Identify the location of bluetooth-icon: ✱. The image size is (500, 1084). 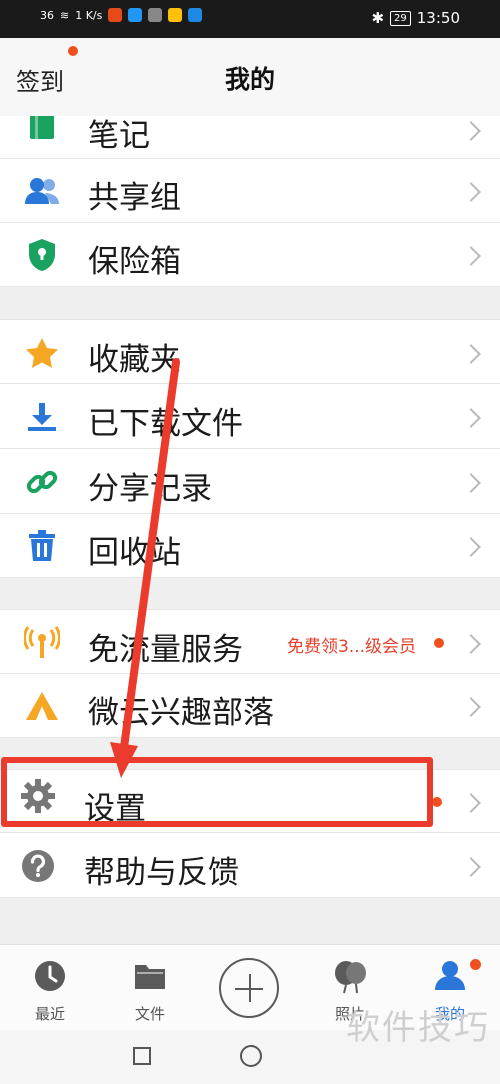
(378, 18).